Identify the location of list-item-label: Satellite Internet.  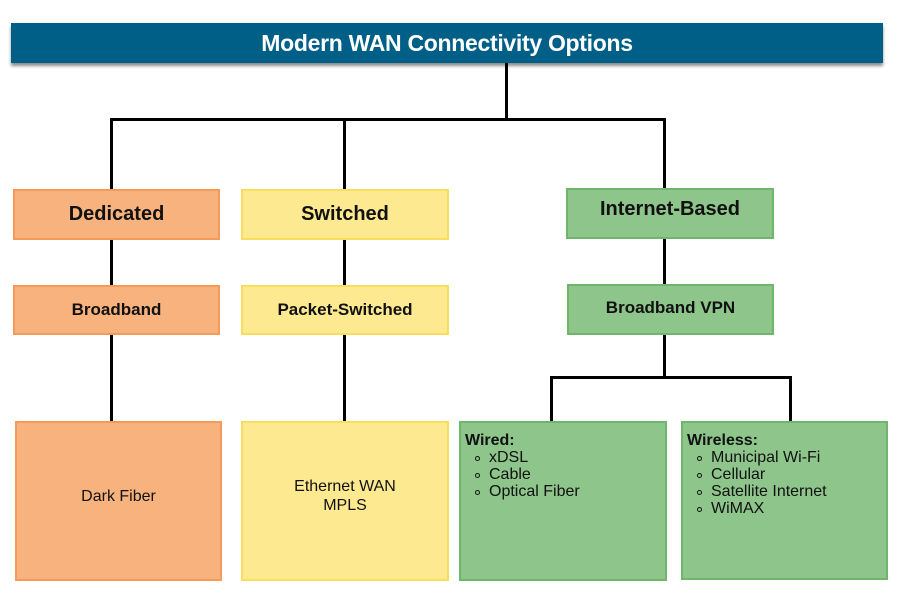
(769, 491).